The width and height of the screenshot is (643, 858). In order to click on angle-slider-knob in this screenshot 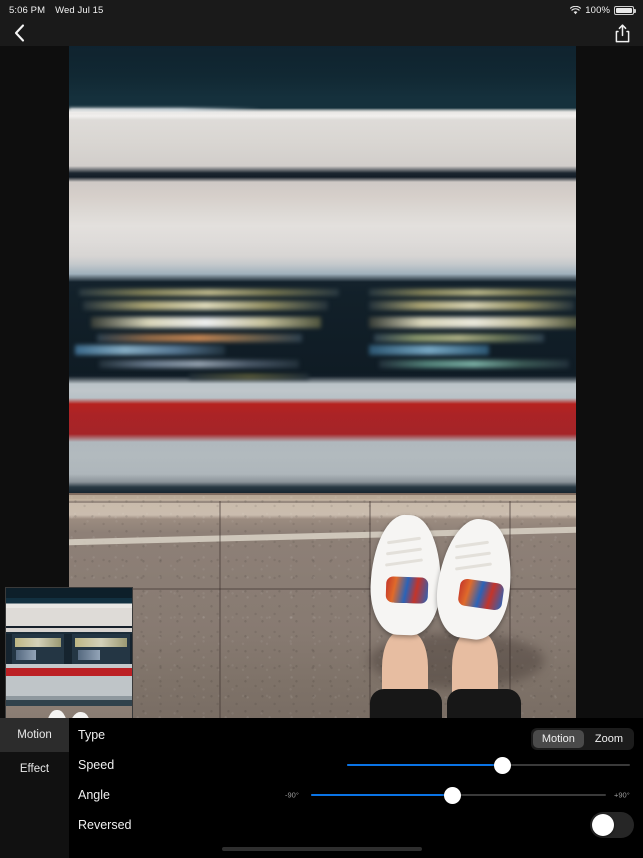, I will do `click(453, 795)`.